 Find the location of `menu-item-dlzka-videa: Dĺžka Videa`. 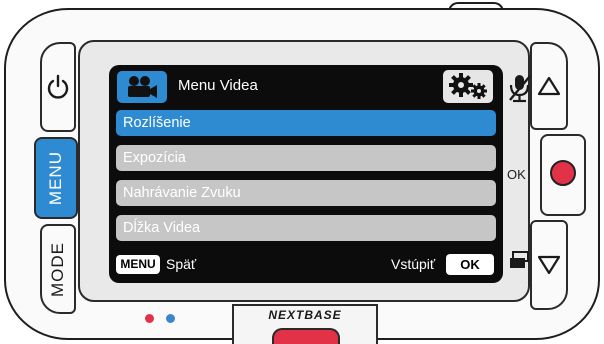

menu-item-dlzka-videa: Dĺžka Videa is located at coordinates (306, 228).